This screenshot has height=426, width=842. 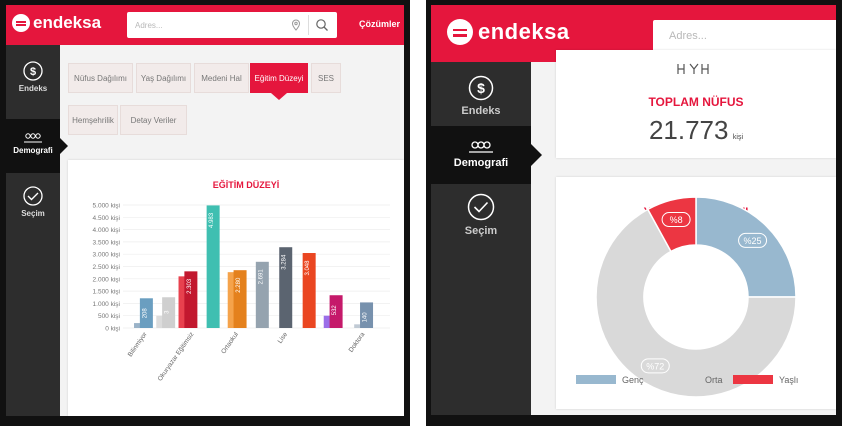 What do you see at coordinates (379, 24) in the screenshot?
I see `solutions-menu: Çözümler` at bounding box center [379, 24].